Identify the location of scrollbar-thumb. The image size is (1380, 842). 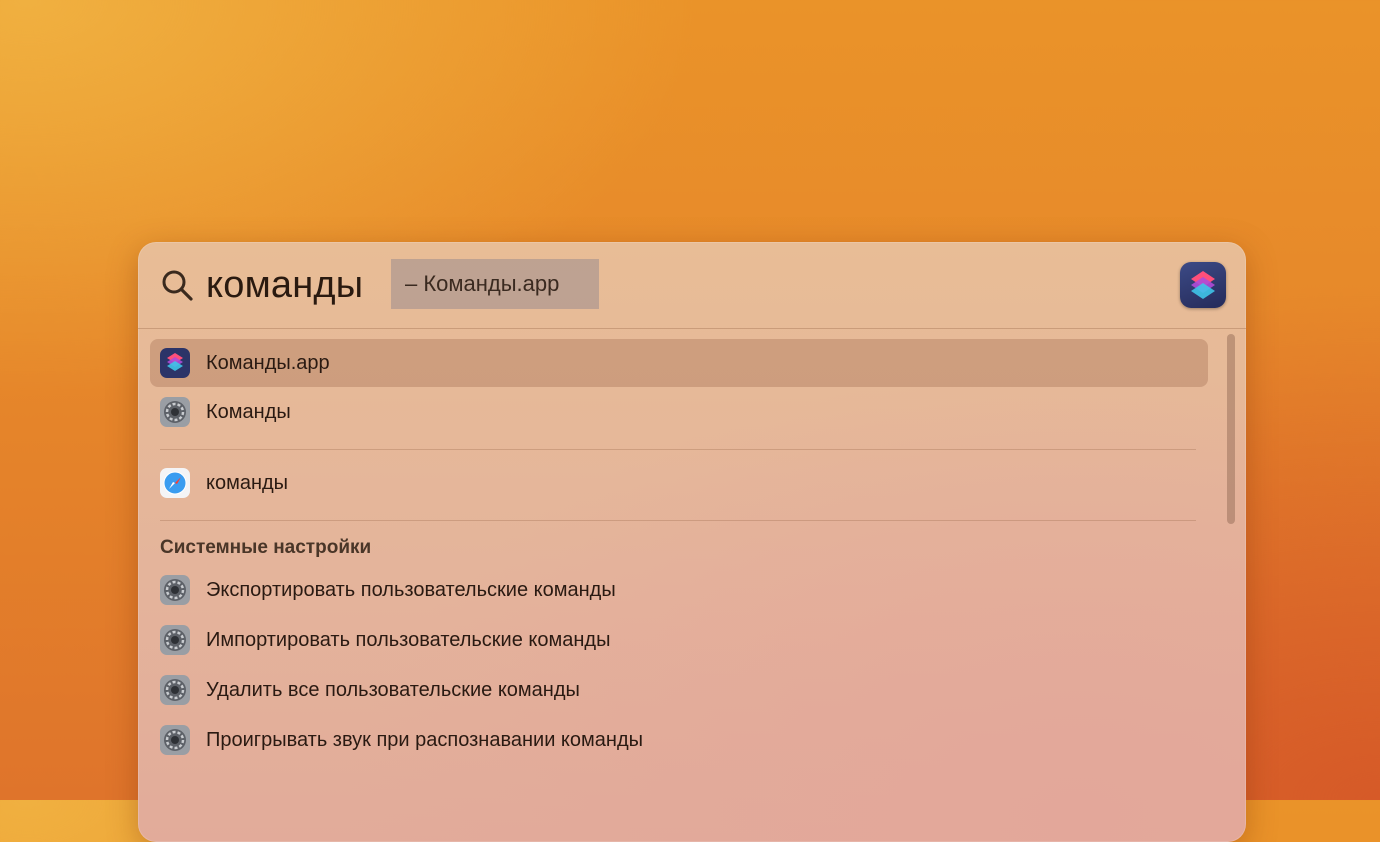
(1231, 429).